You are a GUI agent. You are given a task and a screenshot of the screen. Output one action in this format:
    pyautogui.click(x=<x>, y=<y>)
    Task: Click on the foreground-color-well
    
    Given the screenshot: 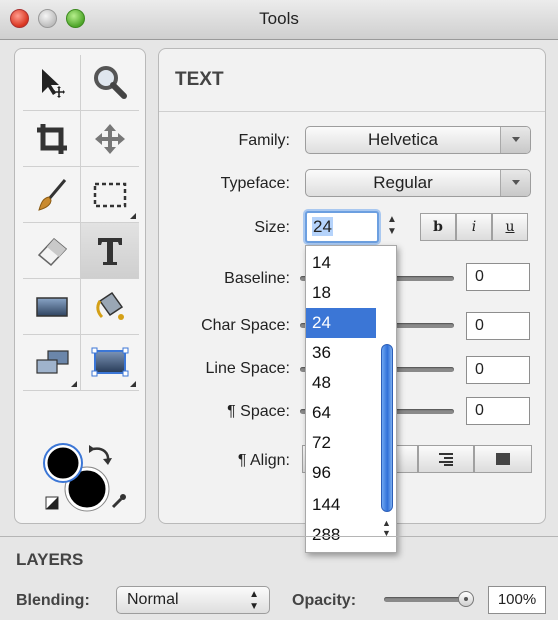 What is the action you would take?
    pyautogui.click(x=63, y=463)
    